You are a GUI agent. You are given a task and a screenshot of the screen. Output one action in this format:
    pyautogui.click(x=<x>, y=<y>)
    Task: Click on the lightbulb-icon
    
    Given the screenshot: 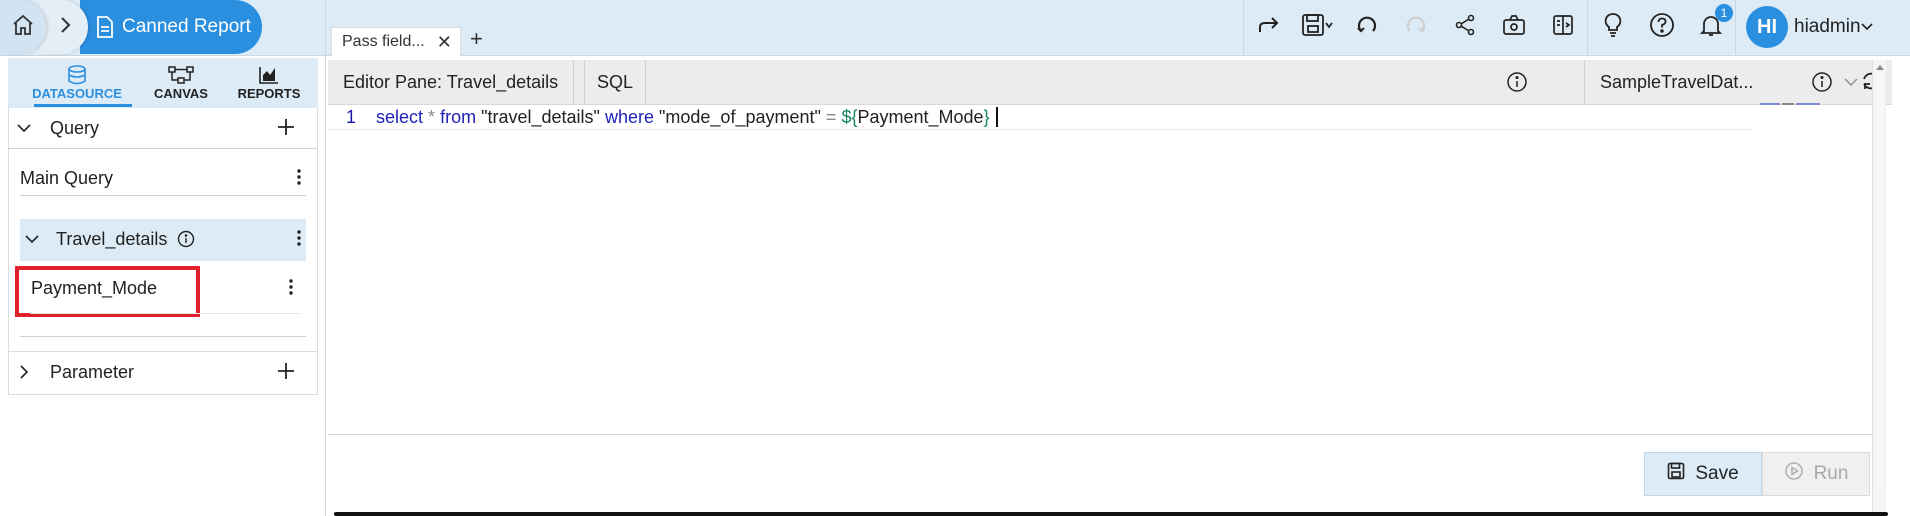 What is the action you would take?
    pyautogui.click(x=1613, y=27)
    